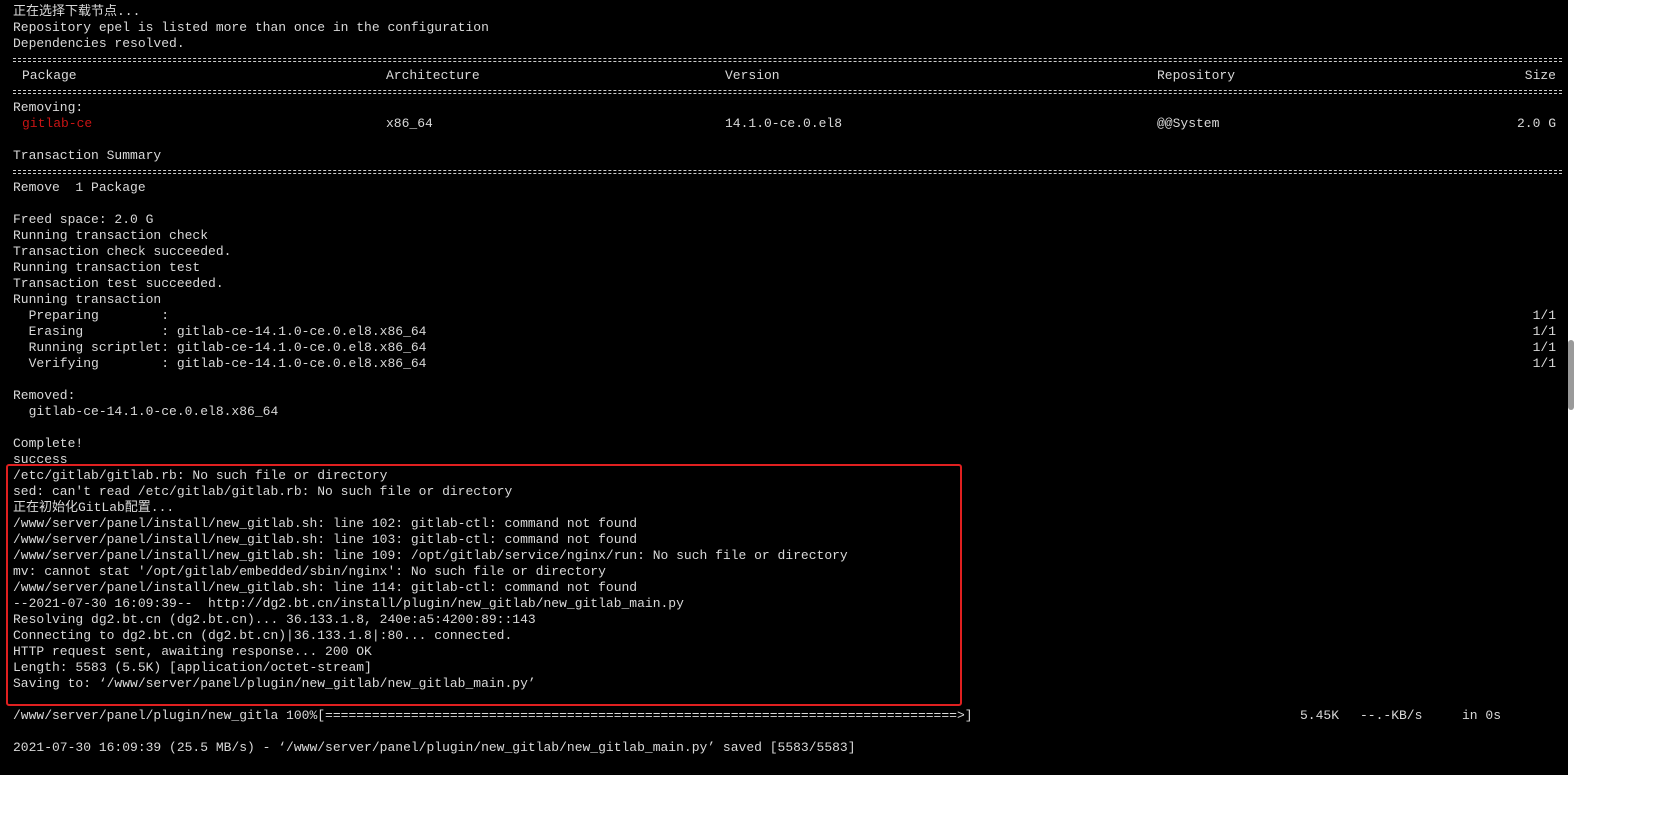 This screenshot has height=821, width=1666. What do you see at coordinates (111, 235) in the screenshot?
I see `output-line: Running transaction check` at bounding box center [111, 235].